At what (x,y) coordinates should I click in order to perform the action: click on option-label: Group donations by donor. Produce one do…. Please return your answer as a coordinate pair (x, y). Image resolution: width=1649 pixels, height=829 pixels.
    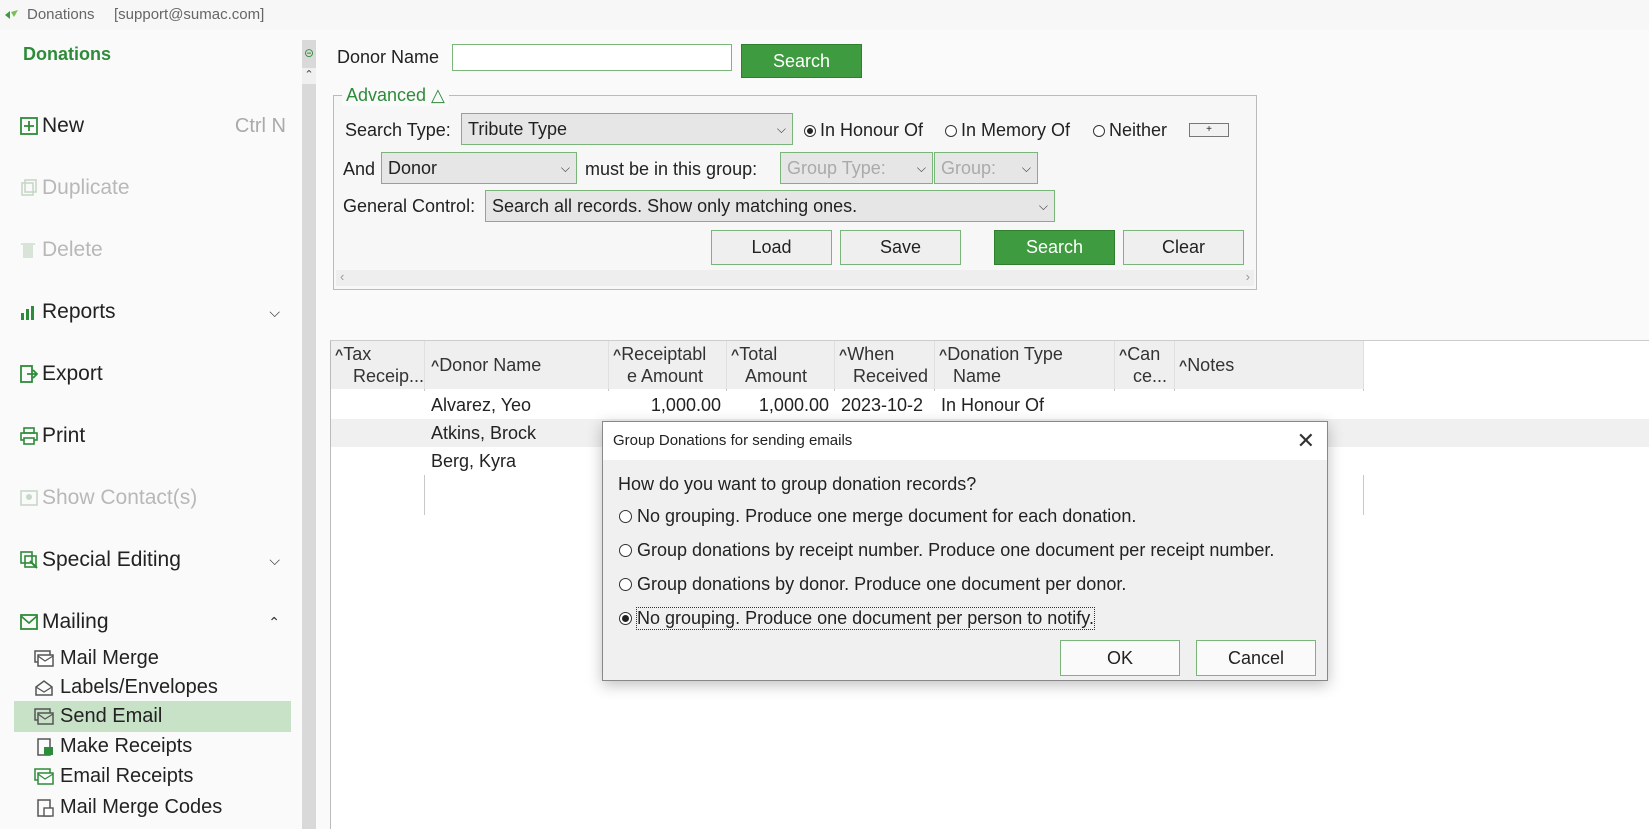
    Looking at the image, I should click on (882, 584).